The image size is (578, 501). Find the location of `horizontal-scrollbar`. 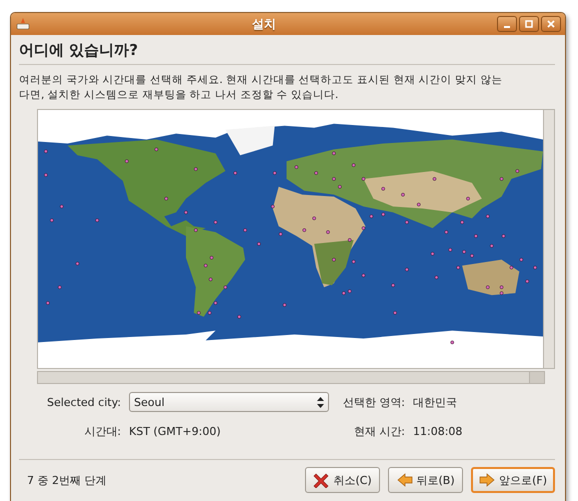

horizontal-scrollbar is located at coordinates (291, 377).